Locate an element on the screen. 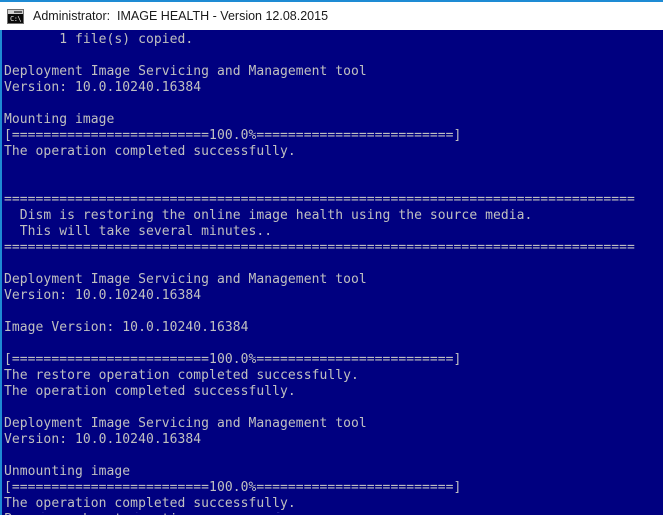  console-line: Image Version: 10.0.10240.16384 is located at coordinates (126, 327).